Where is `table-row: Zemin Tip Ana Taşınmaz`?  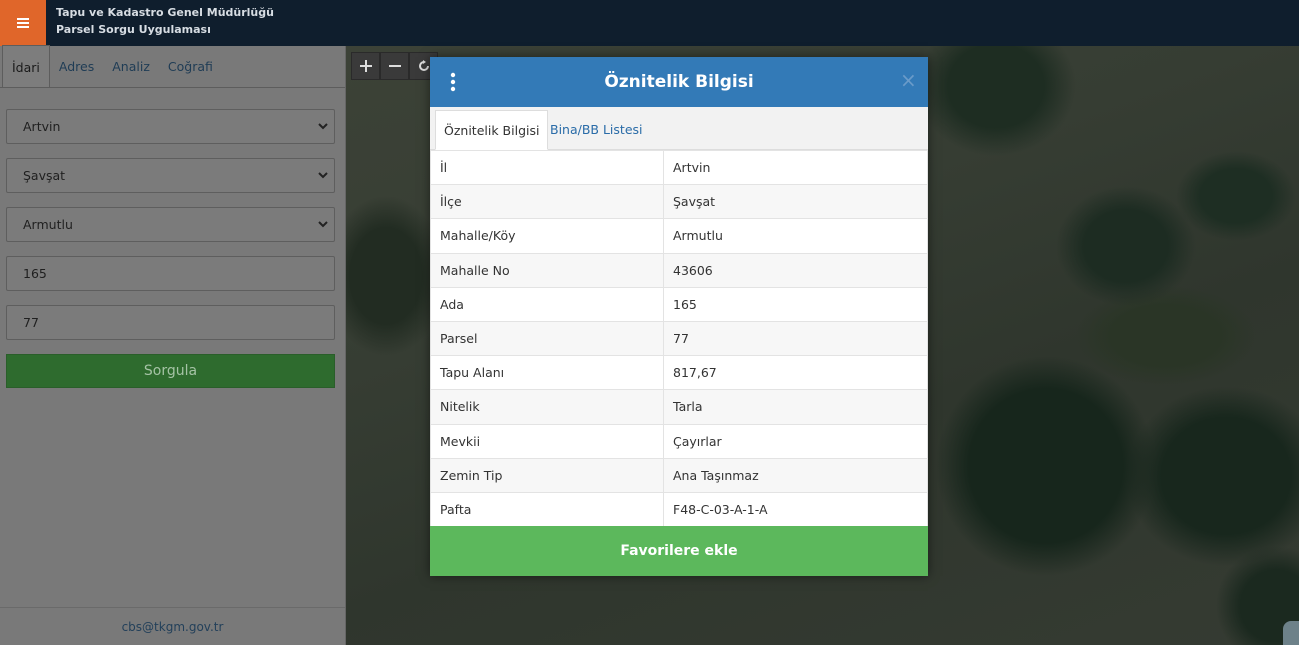 table-row: Zemin Tip Ana Taşınmaz is located at coordinates (679, 475).